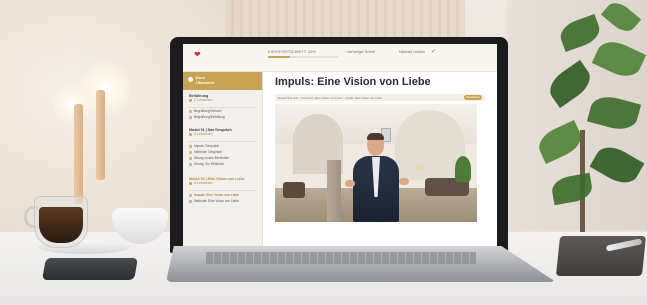 Image resolution: width=647 pixels, height=305 pixels. I want to click on video-chair, so click(294, 190).